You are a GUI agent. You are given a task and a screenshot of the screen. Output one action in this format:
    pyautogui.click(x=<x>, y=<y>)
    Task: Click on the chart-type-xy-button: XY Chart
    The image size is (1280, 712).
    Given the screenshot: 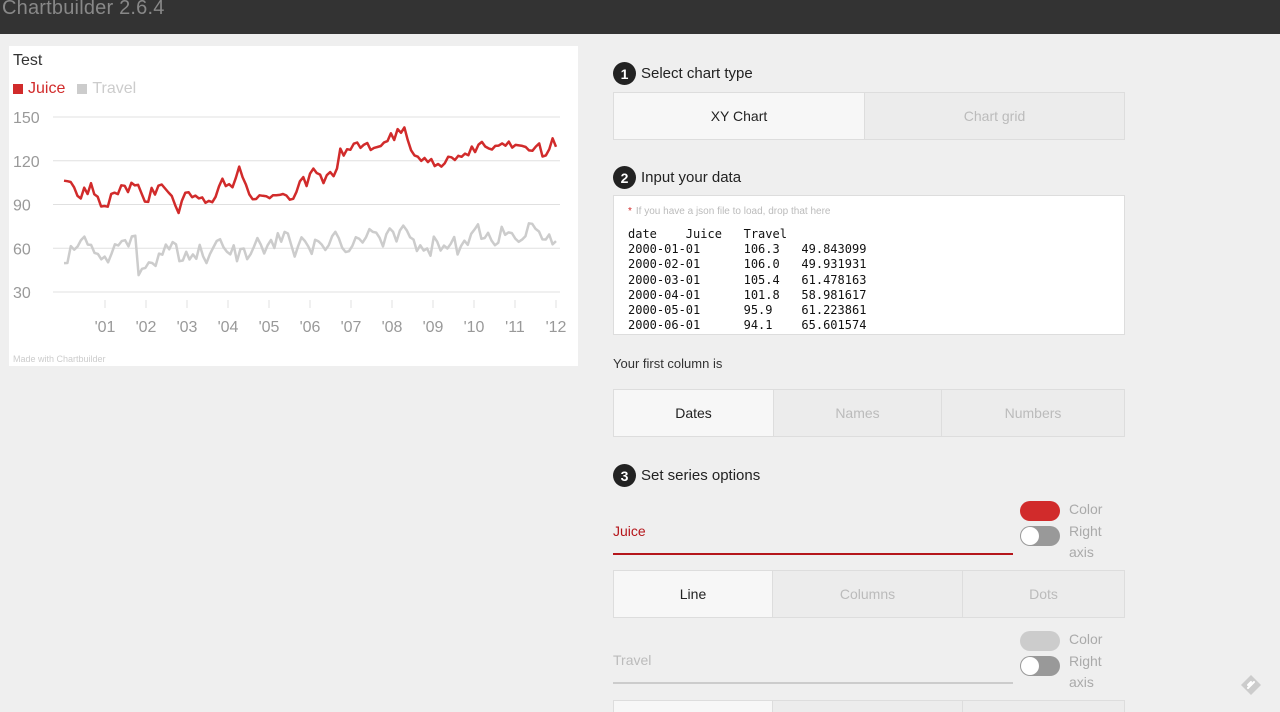 What is the action you would take?
    pyautogui.click(x=739, y=116)
    